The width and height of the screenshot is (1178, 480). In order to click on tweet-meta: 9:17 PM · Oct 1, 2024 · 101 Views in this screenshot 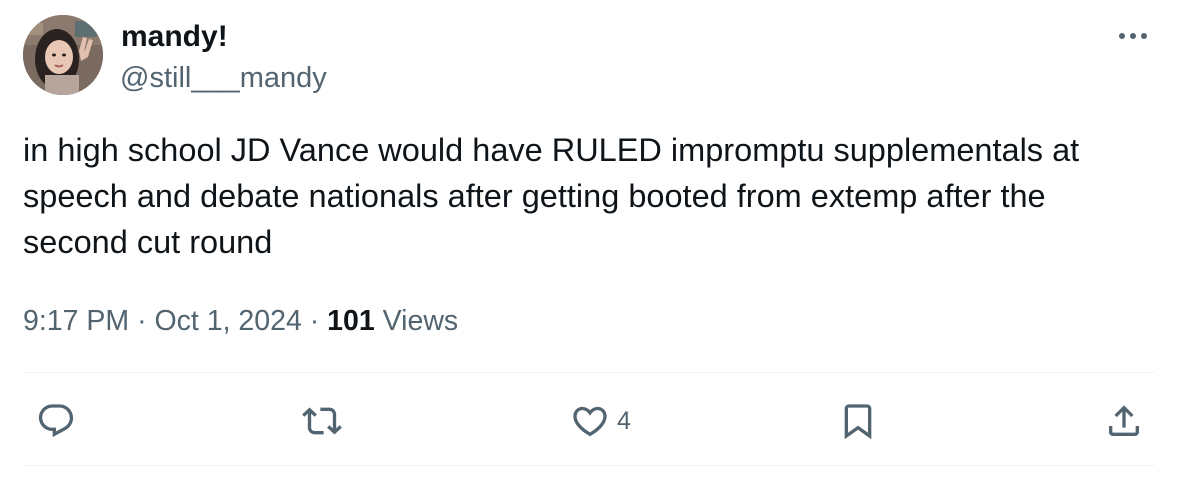, I will do `click(240, 321)`.